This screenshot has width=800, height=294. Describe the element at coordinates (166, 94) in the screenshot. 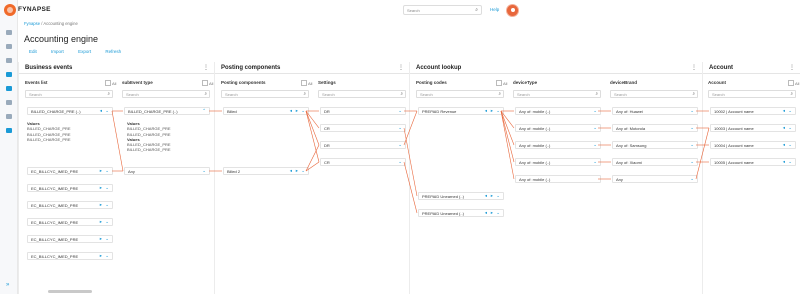

I see `subevent-search-input: Search ⌕` at that location.